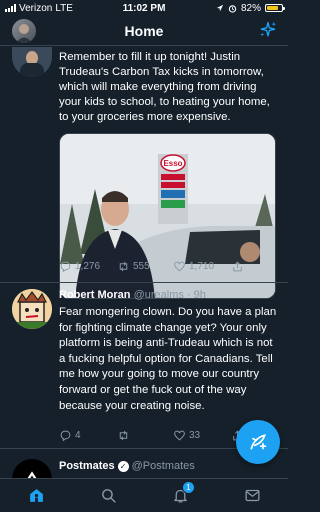 This screenshot has width=320, height=512. I want to click on verified-icon: ✓, so click(123, 466).